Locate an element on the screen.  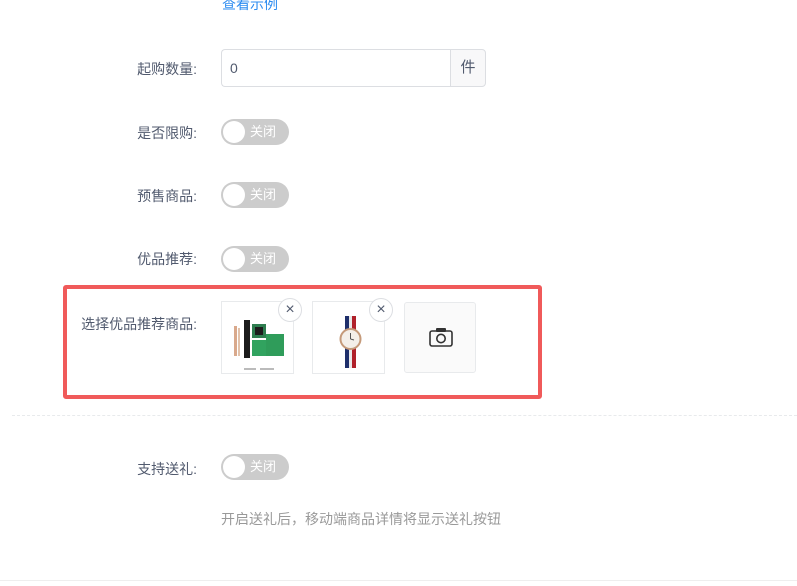
min-purchase-label: 起购数量: is located at coordinates (167, 69).